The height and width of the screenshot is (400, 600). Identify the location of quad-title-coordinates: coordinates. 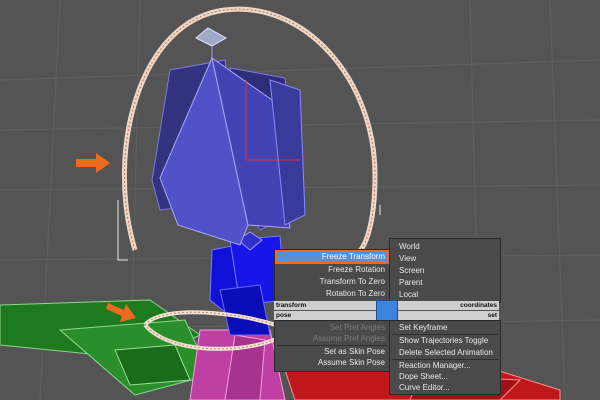
(478, 305).